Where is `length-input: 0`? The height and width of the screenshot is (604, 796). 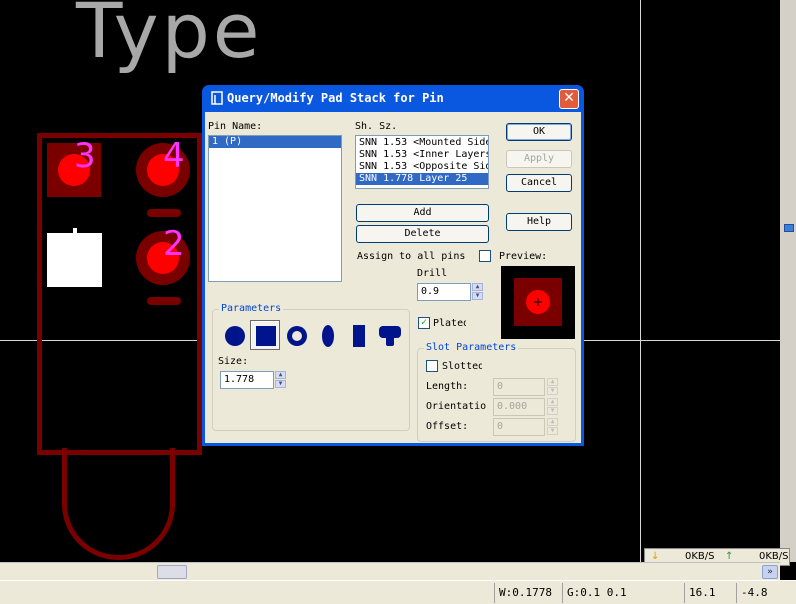 length-input: 0 is located at coordinates (519, 387).